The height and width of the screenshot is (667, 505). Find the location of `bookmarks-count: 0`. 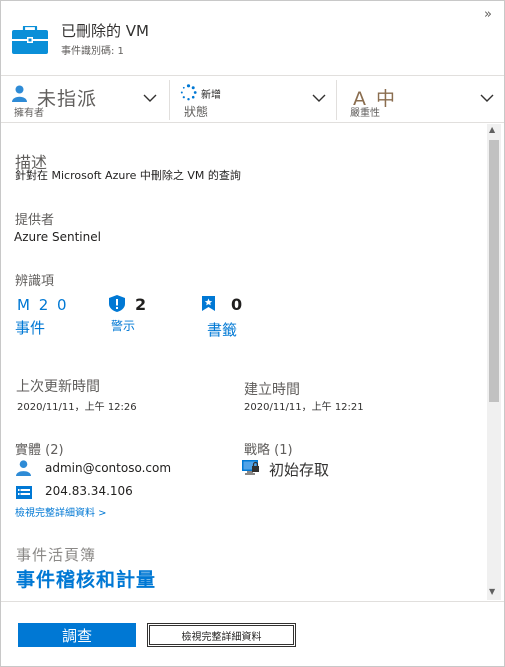

bookmarks-count: 0 is located at coordinates (237, 304).